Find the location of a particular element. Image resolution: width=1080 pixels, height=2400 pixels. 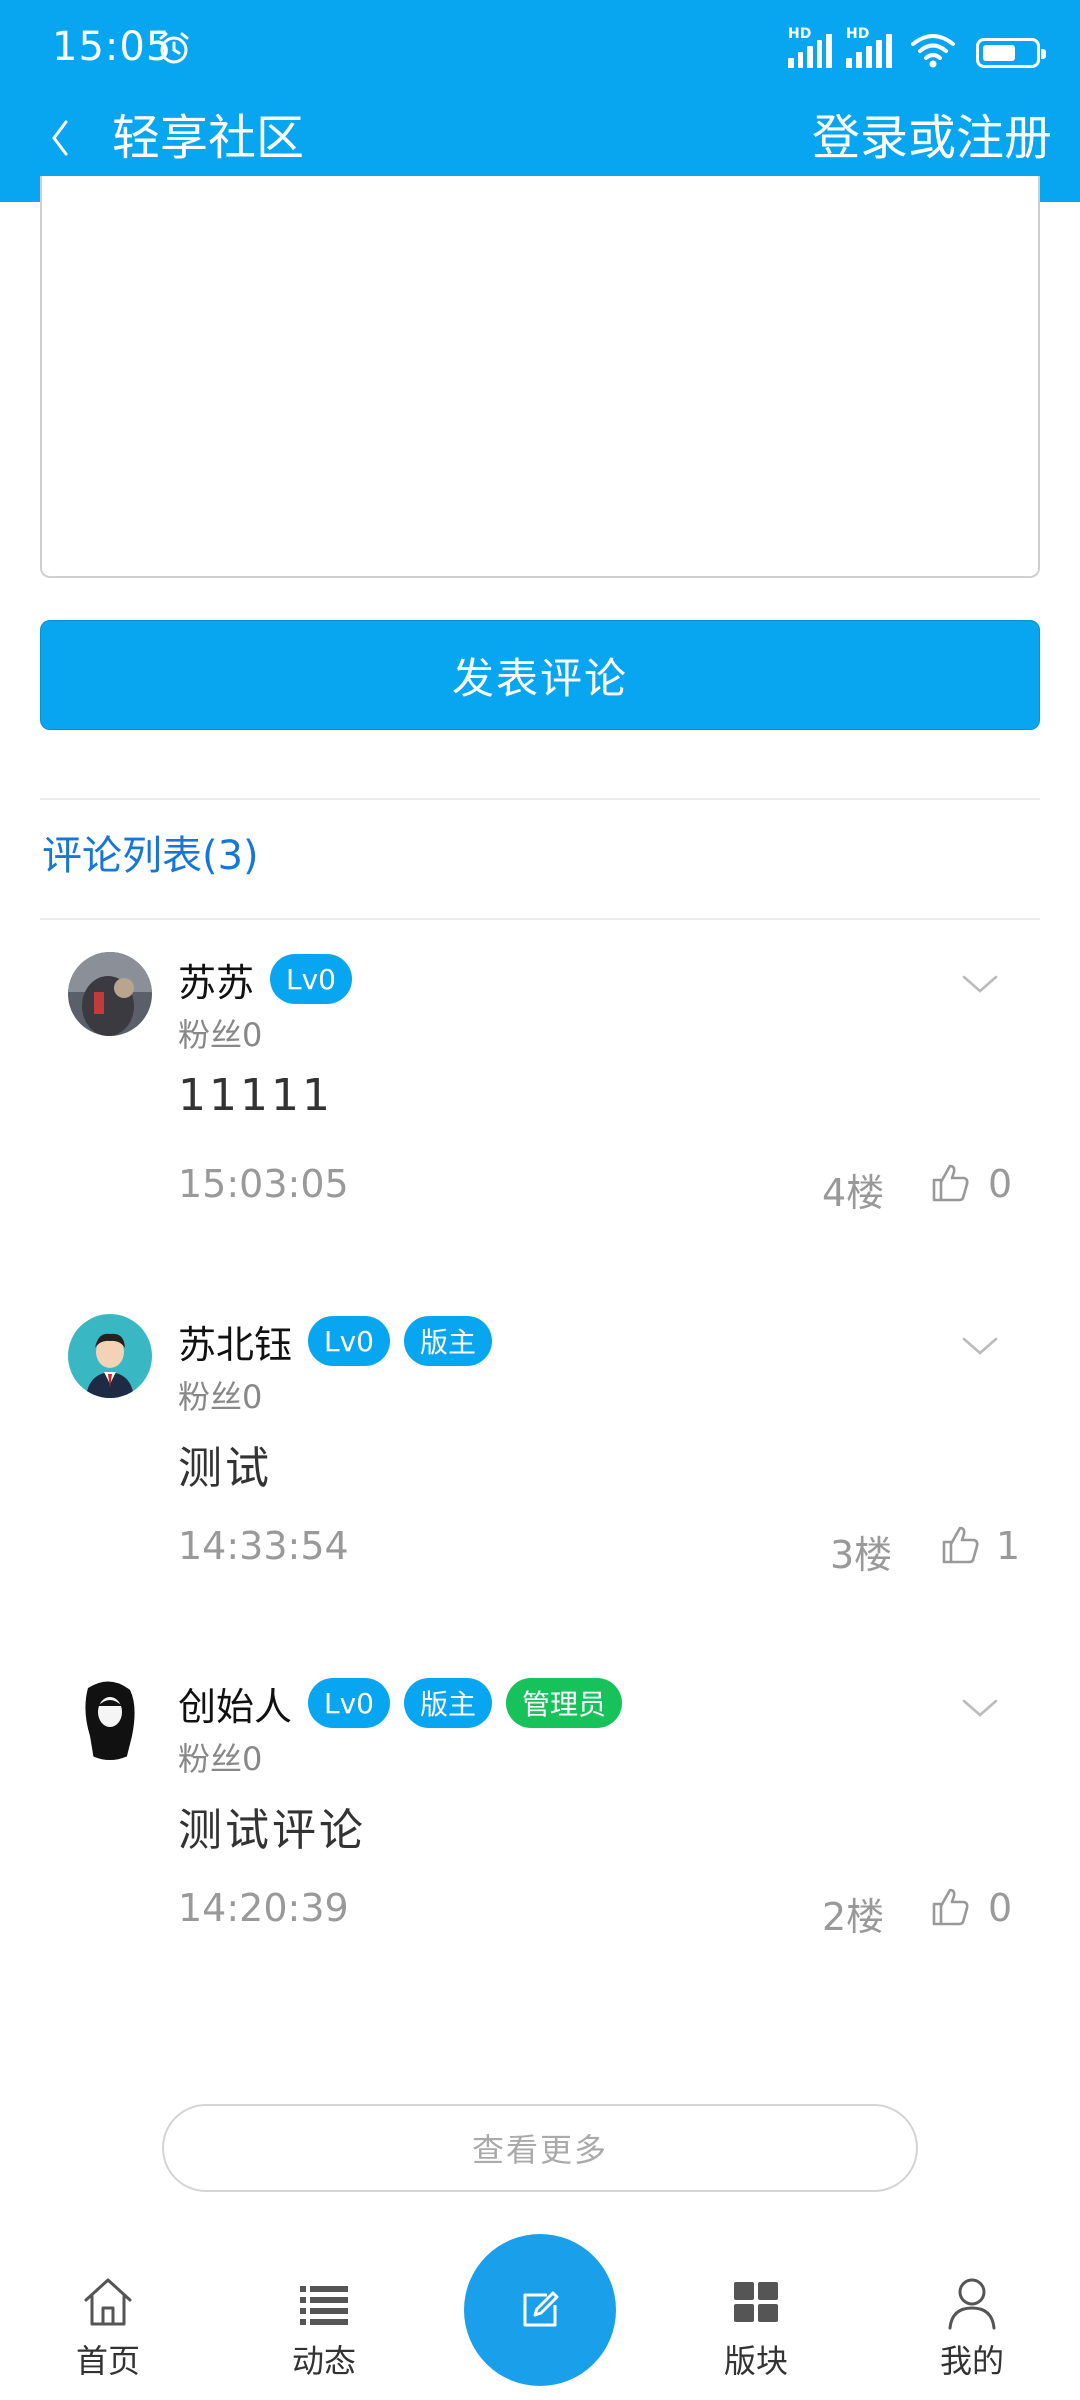

new-post-button is located at coordinates (540, 2310).